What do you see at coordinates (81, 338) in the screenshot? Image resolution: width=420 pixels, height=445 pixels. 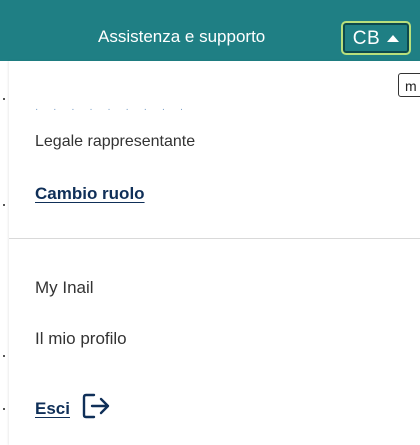 I see `menu-item-my-profile: Il mio profilo` at bounding box center [81, 338].